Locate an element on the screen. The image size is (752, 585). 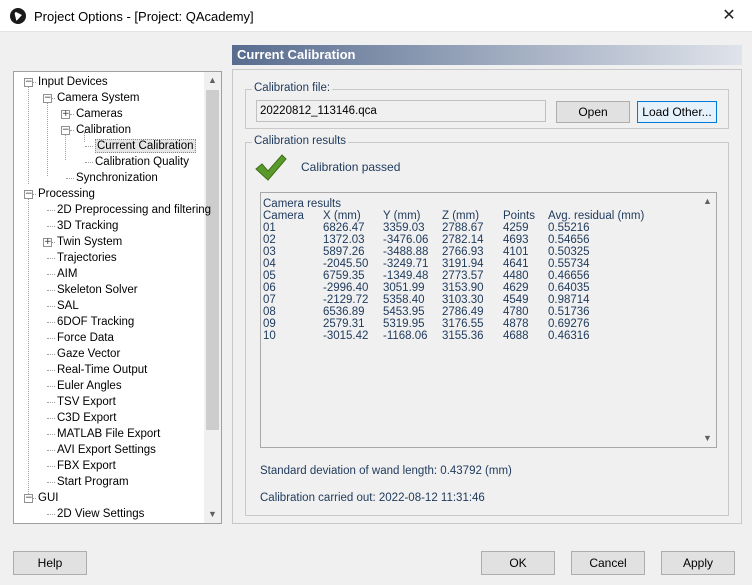
tree-item-label: Calibration Quality is located at coordinates (142, 162).